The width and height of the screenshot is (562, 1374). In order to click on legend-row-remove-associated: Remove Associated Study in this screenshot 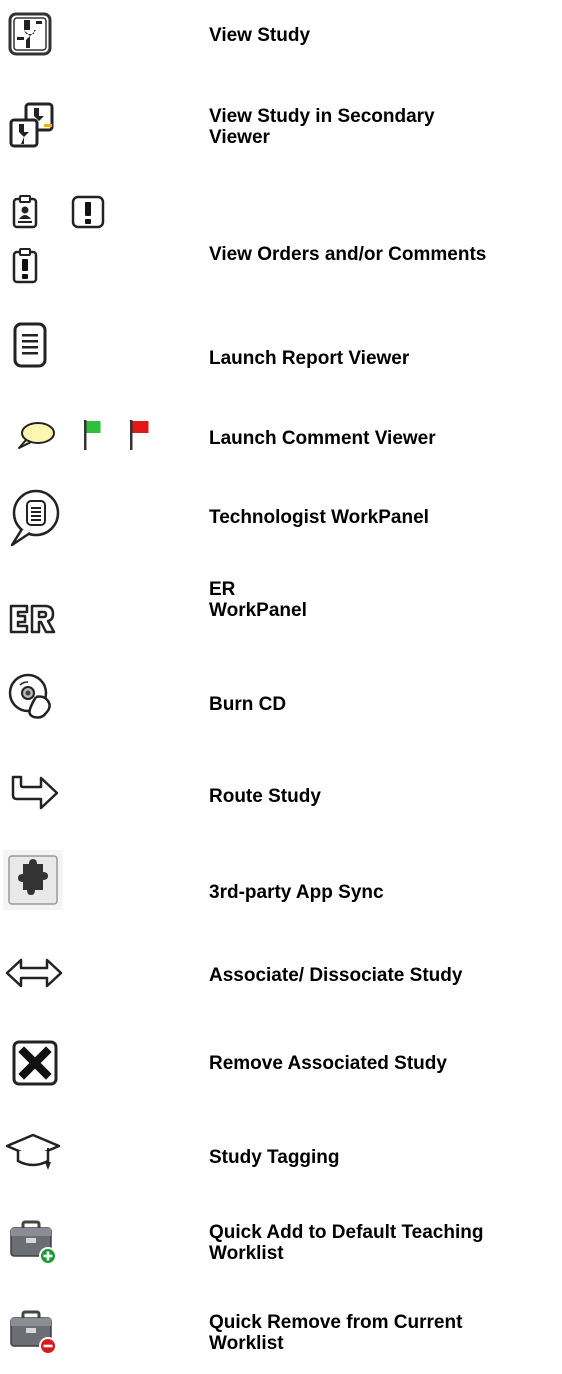, I will do `click(281, 1065)`.